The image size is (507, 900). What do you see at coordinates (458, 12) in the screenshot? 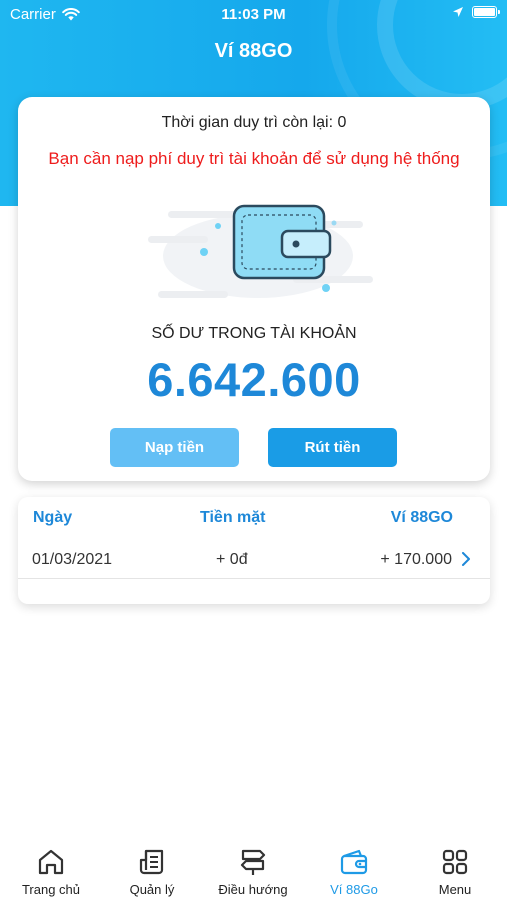
I see `location-arrow-icon` at bounding box center [458, 12].